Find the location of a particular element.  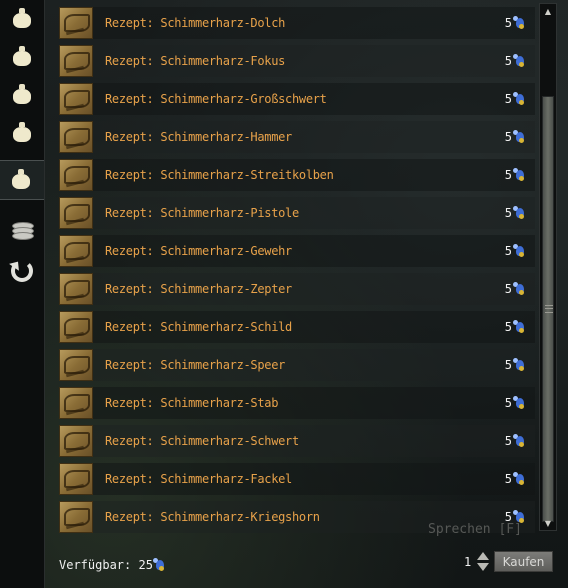

list-item: Rezept: Schimmerharz-Fokus 5 is located at coordinates (296, 61).